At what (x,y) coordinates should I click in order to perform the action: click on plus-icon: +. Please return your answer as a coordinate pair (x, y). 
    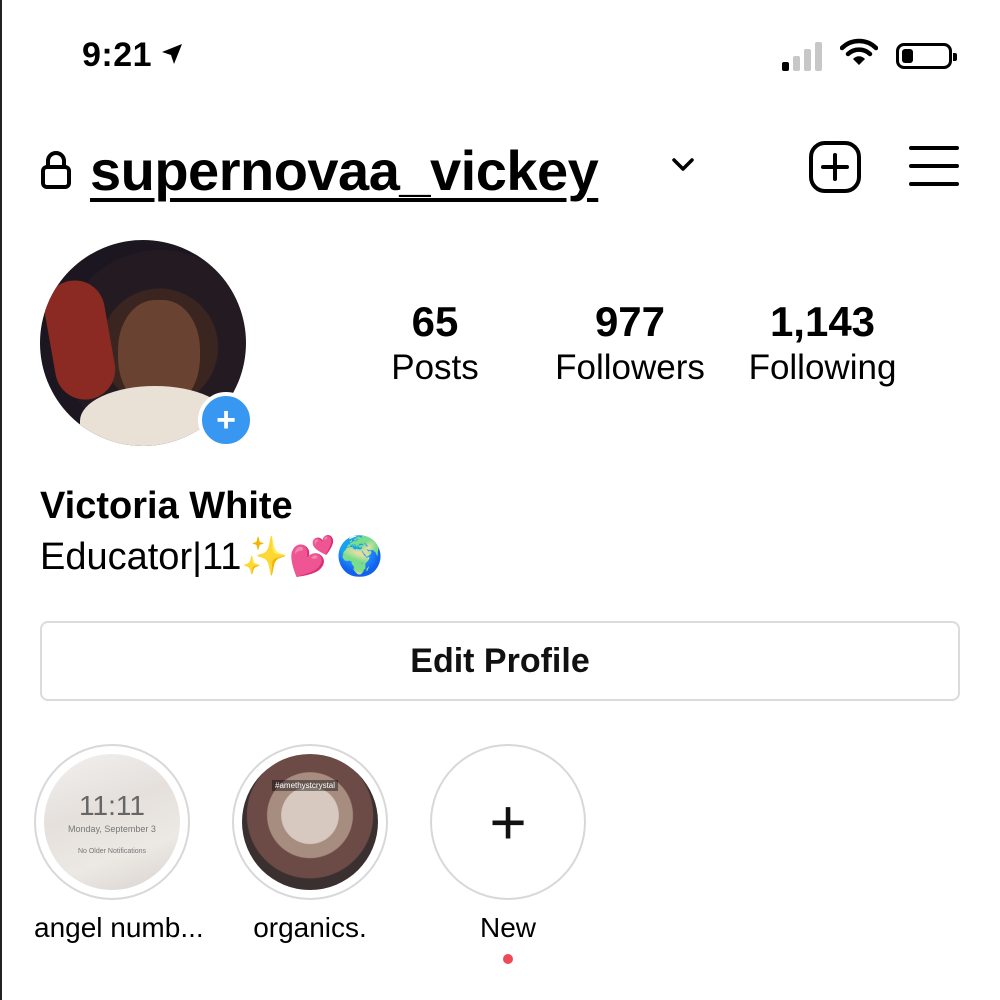
    Looking at the image, I should click on (508, 822).